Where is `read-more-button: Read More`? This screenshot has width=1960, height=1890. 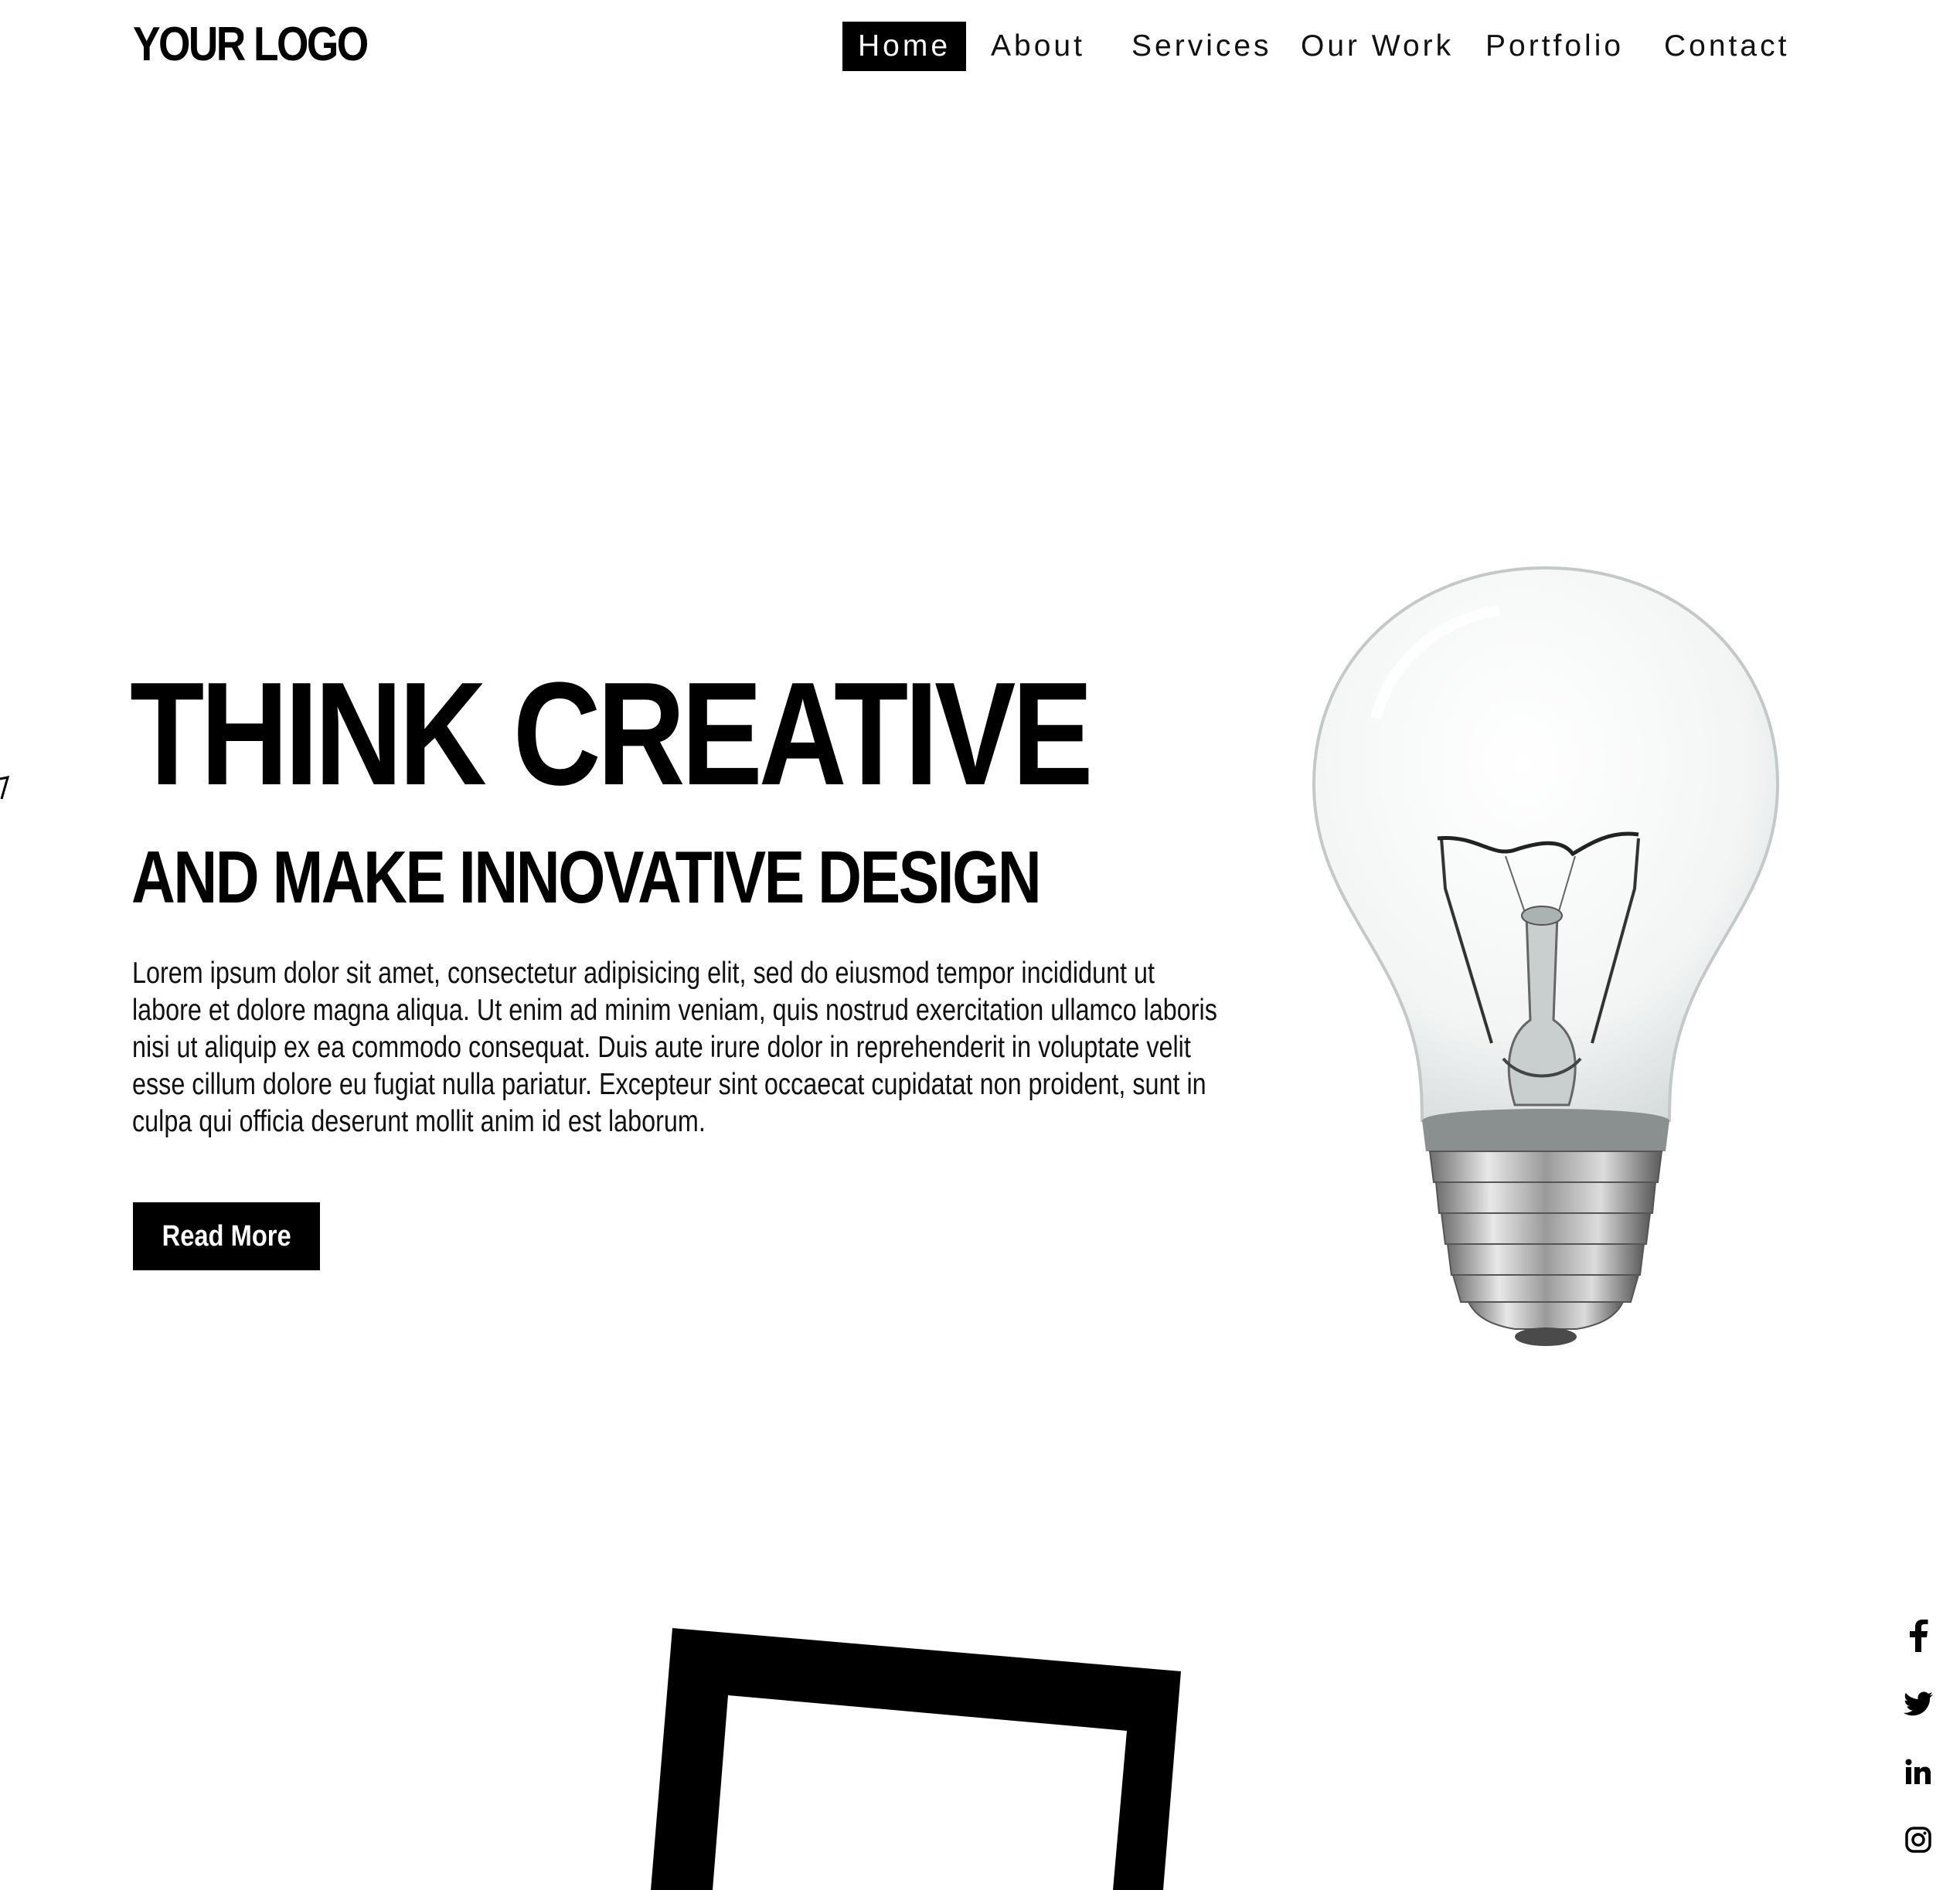 read-more-button: Read More is located at coordinates (226, 1236).